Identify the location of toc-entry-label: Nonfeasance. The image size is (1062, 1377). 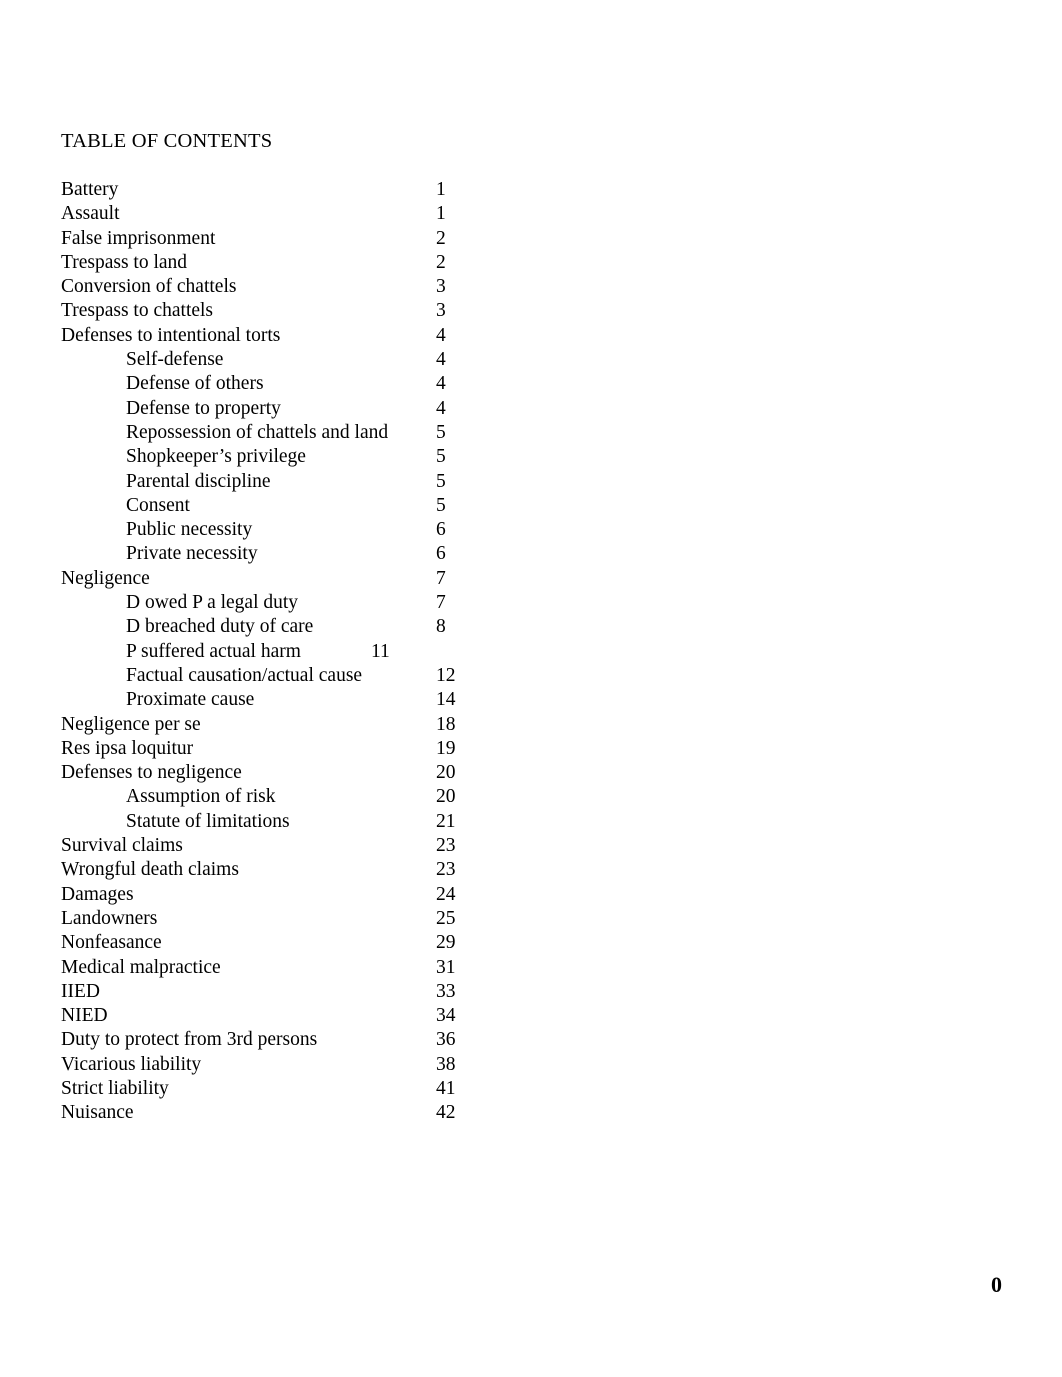
(111, 943).